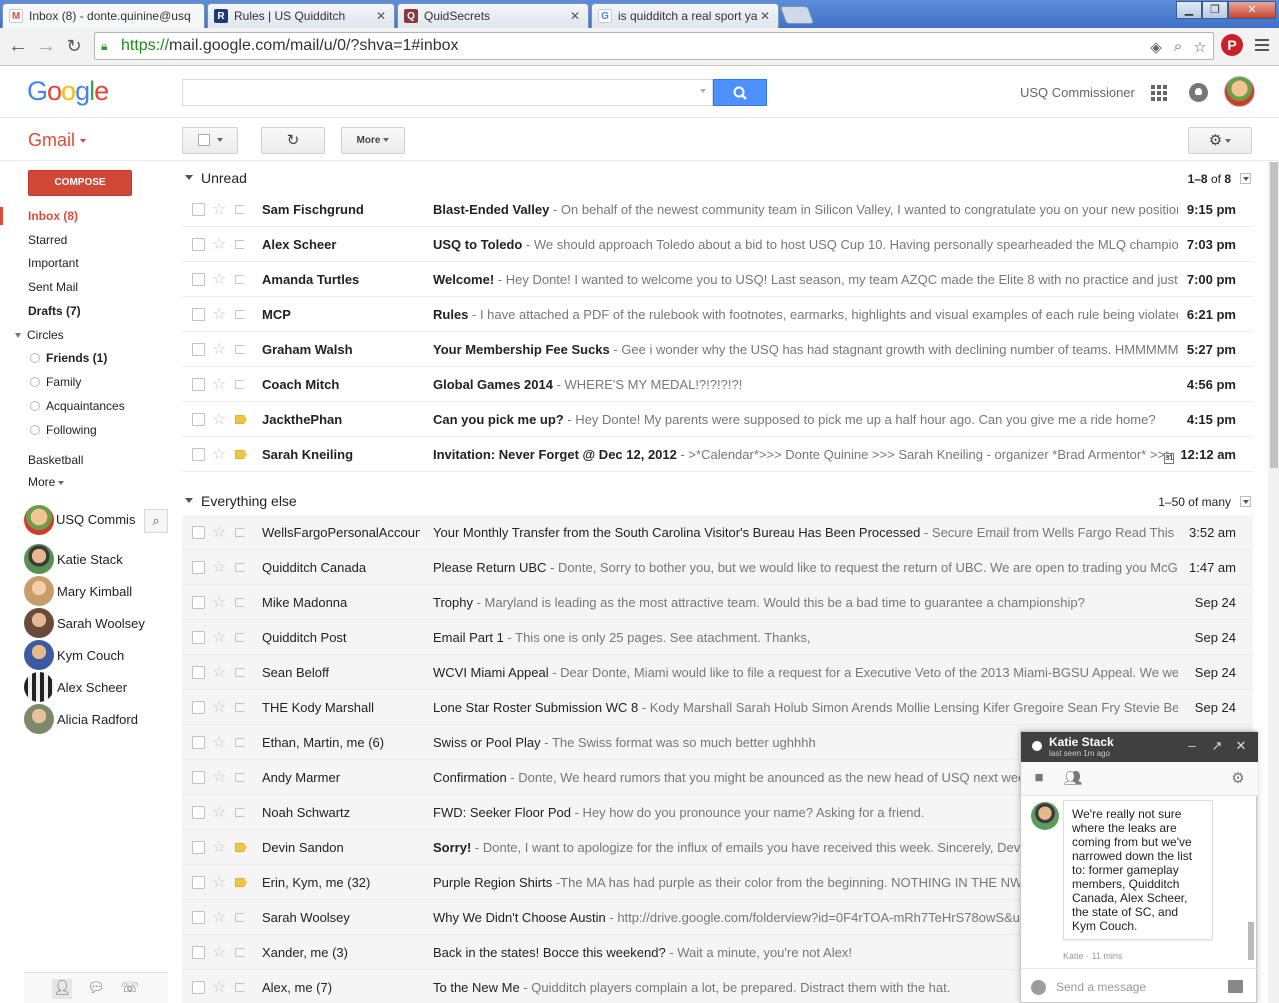  Describe the element at coordinates (130, 989) in the screenshot. I see `phone-icon: ☏` at that location.